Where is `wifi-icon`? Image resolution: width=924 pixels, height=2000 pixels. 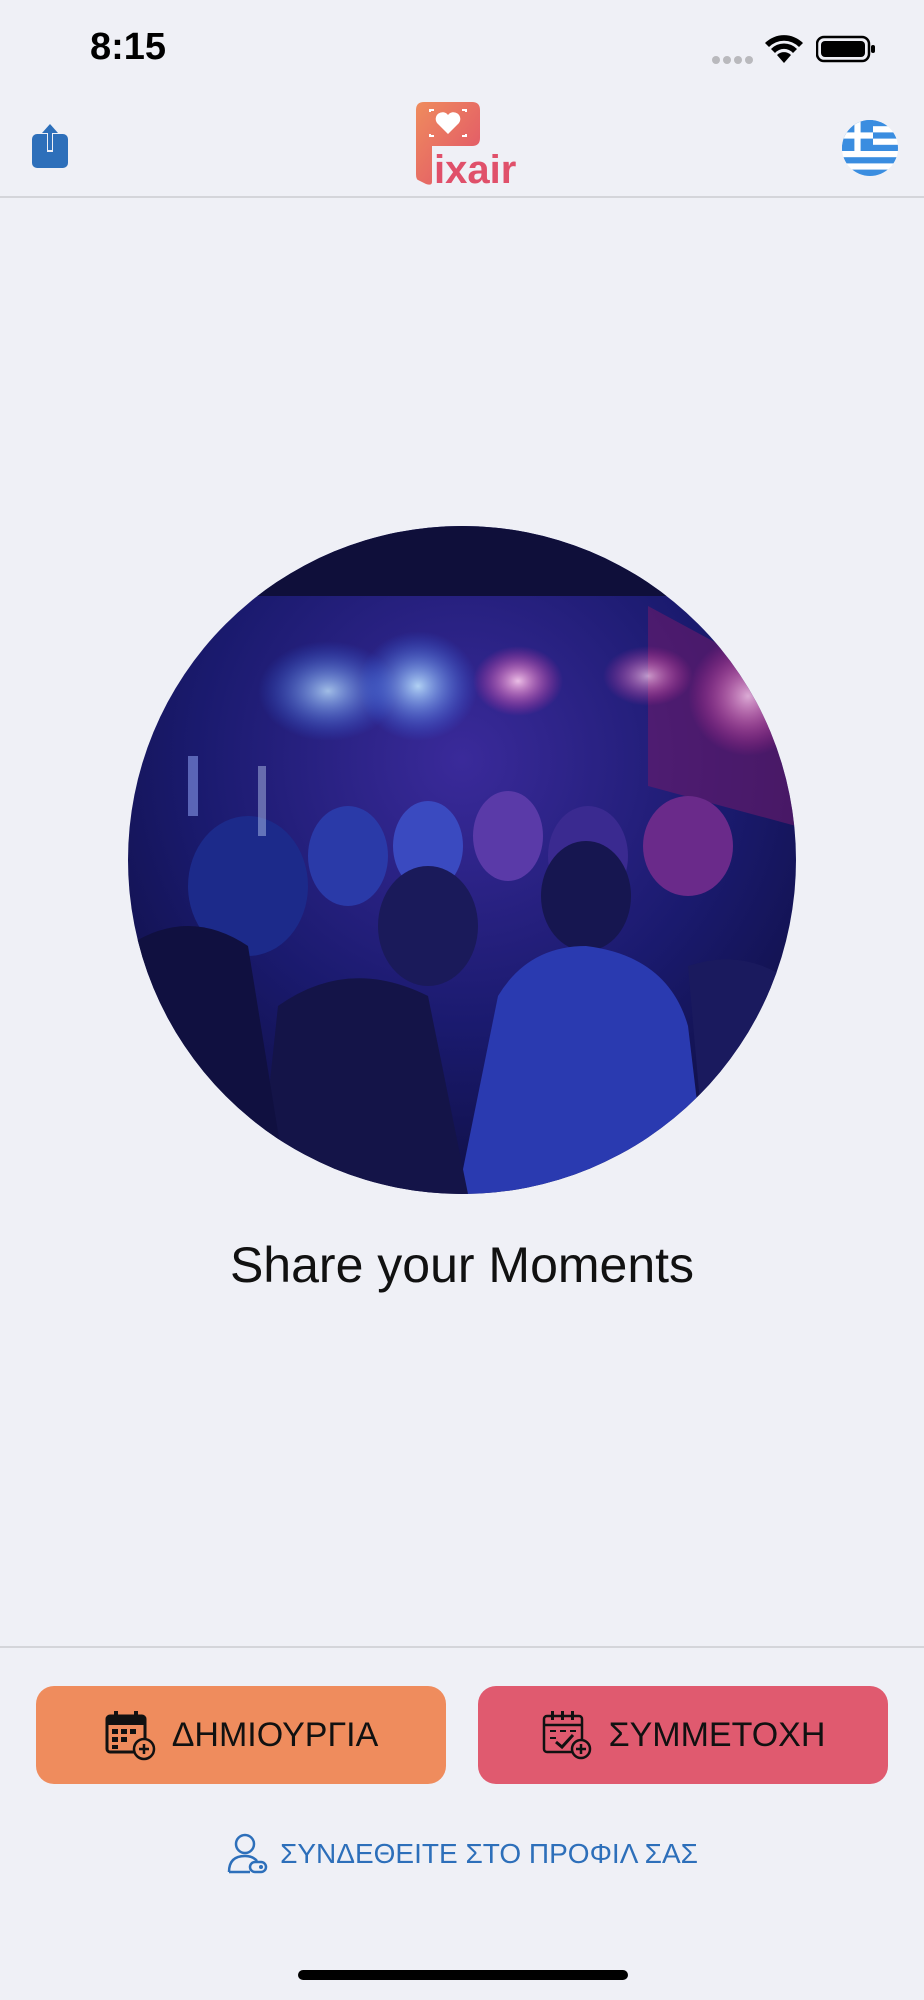
wifi-icon is located at coordinates (784, 49).